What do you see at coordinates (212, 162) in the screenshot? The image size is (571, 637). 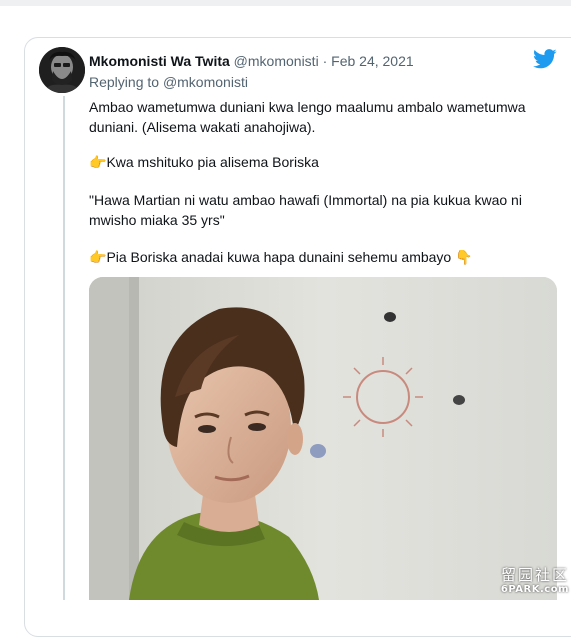 I see `paragraph-2-text: Kwa mshituko pia alisema Boriska` at bounding box center [212, 162].